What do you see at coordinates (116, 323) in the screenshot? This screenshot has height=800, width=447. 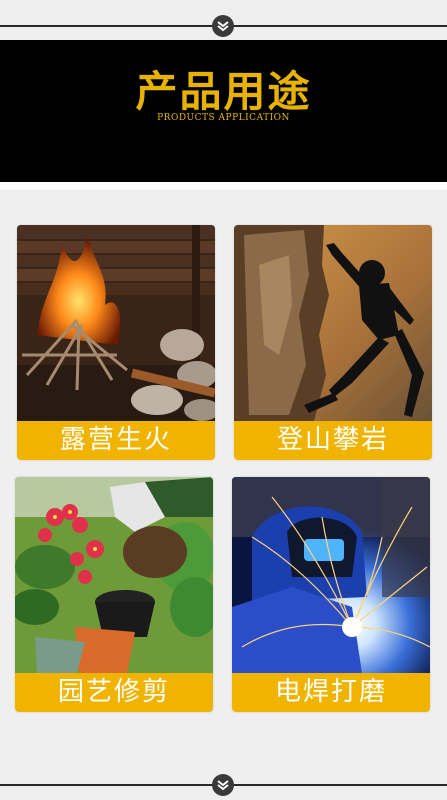 I see `campfire-photo` at bounding box center [116, 323].